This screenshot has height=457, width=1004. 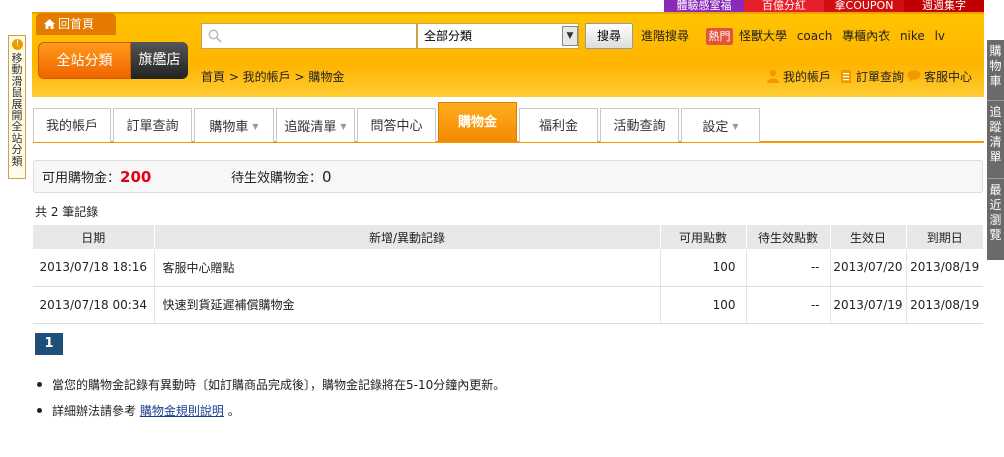 I want to click on tab-shopping-credit: 購物金, so click(x=477, y=122).